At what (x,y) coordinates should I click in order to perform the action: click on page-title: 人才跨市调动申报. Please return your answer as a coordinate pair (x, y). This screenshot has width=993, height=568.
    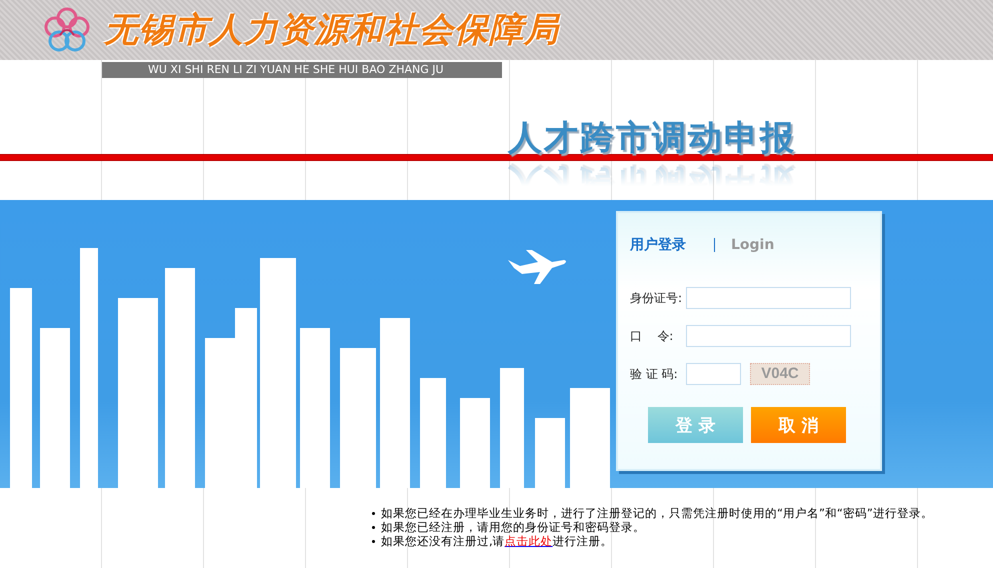
    Looking at the image, I should click on (652, 138).